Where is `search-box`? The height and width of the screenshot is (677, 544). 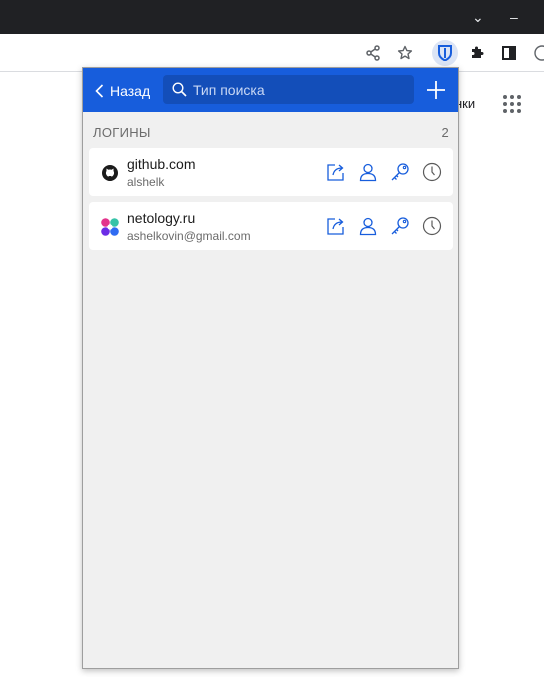 search-box is located at coordinates (288, 89).